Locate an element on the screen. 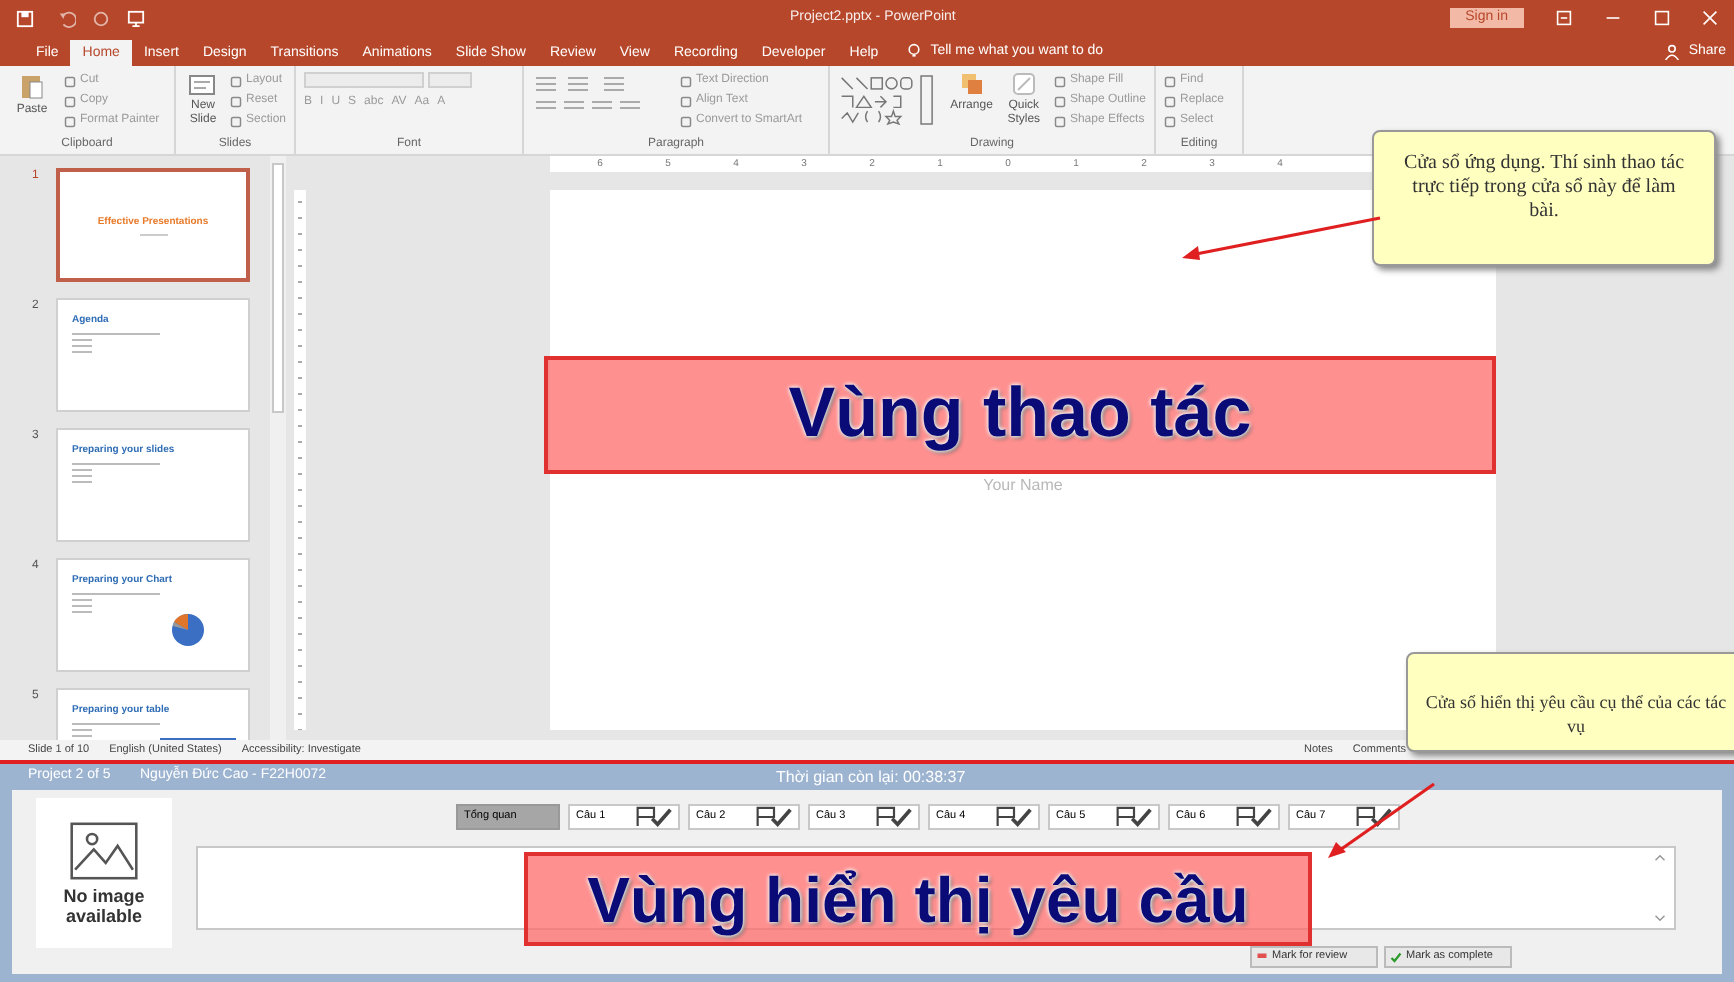  pointer-arrow is located at coordinates (1381, 820).